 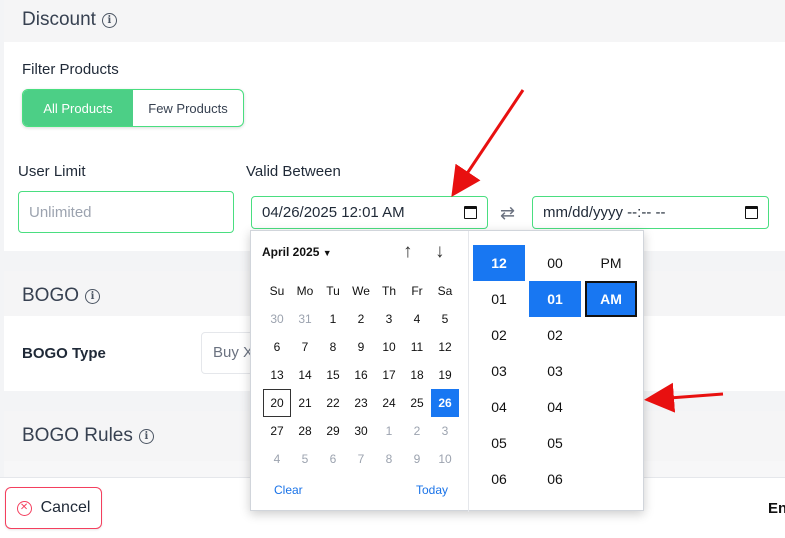 I want to click on next-month-arrow-icon: ↓, so click(x=440, y=252).